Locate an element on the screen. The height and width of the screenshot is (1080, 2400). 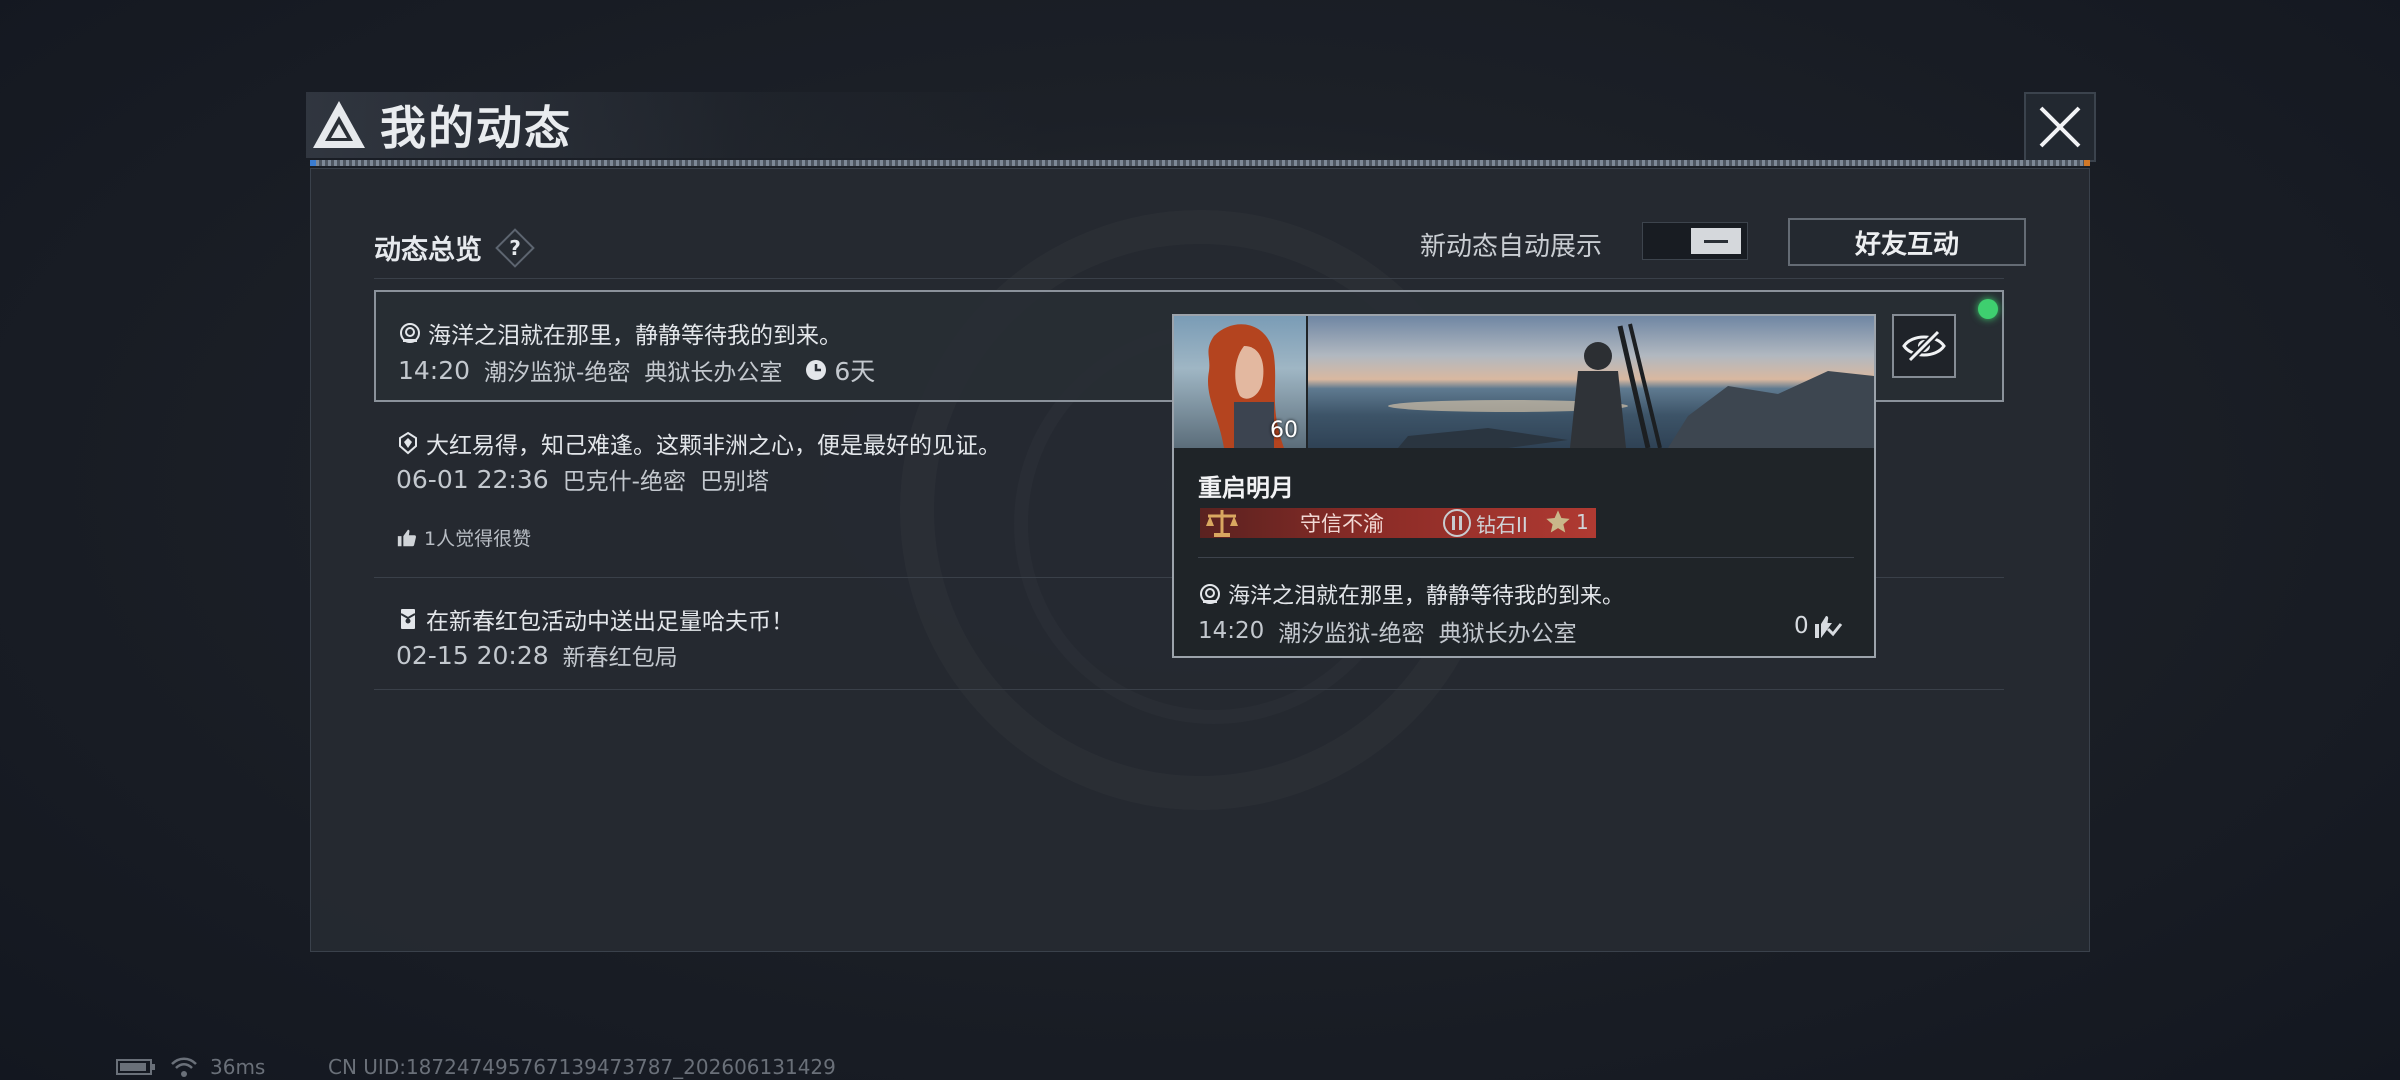
auto-show-toggle is located at coordinates (1695, 241).